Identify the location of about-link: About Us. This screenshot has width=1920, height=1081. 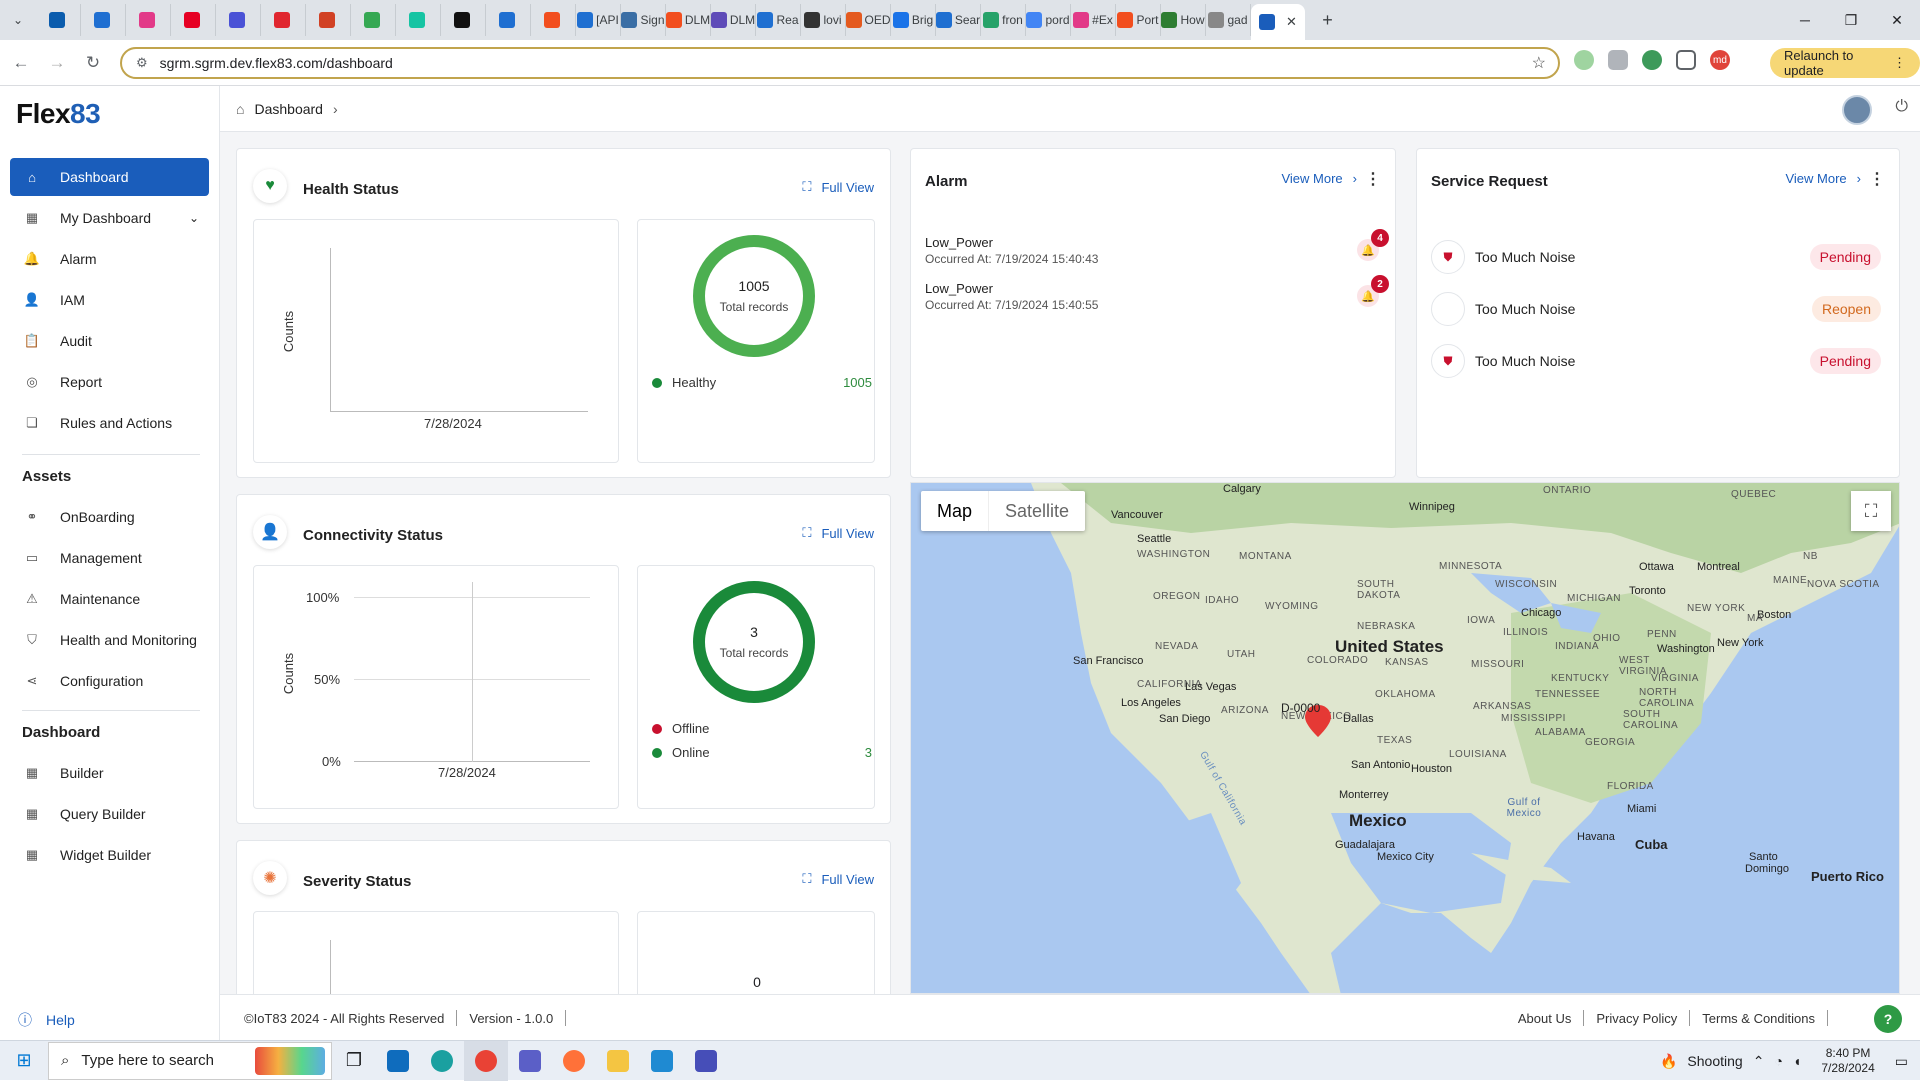
(1544, 1018).